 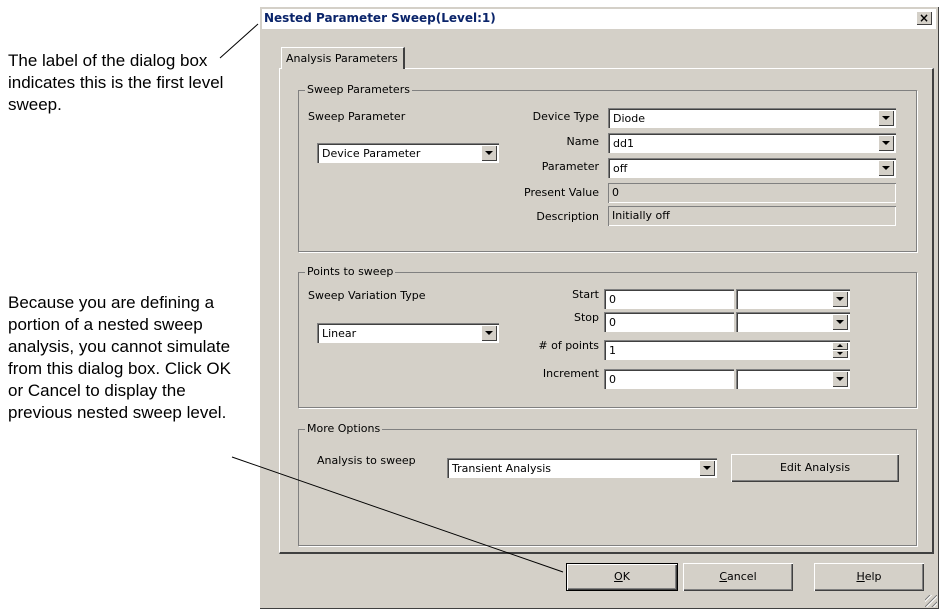 I want to click on select-value: Transient Analysis, so click(x=501, y=468).